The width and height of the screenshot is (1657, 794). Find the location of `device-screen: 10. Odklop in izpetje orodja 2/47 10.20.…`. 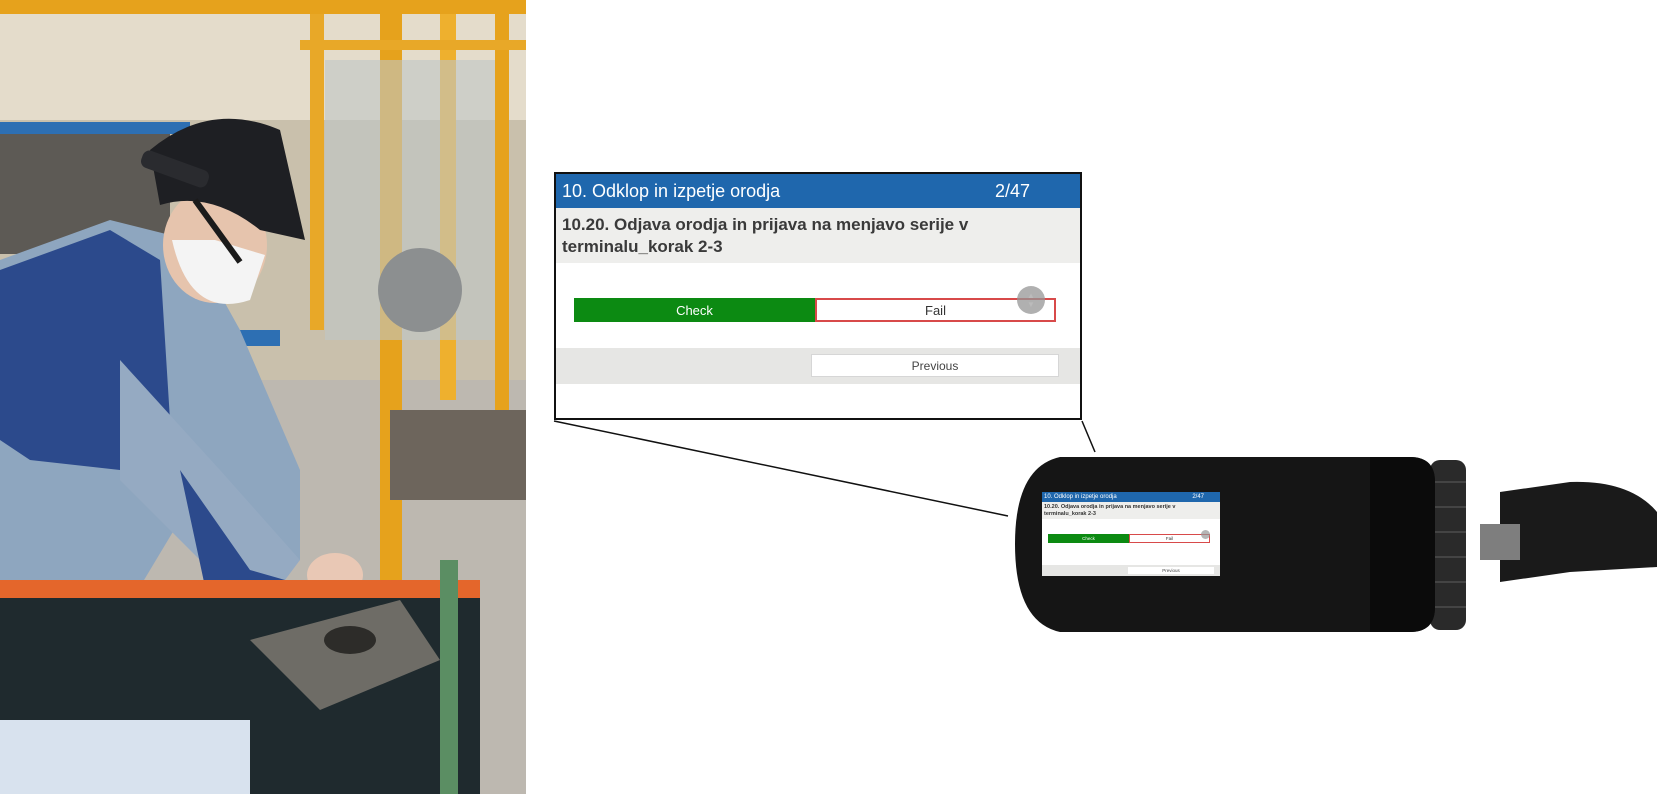

device-screen: 10. Odklop in izpetje orodja 2/47 10.20.… is located at coordinates (1131, 534).